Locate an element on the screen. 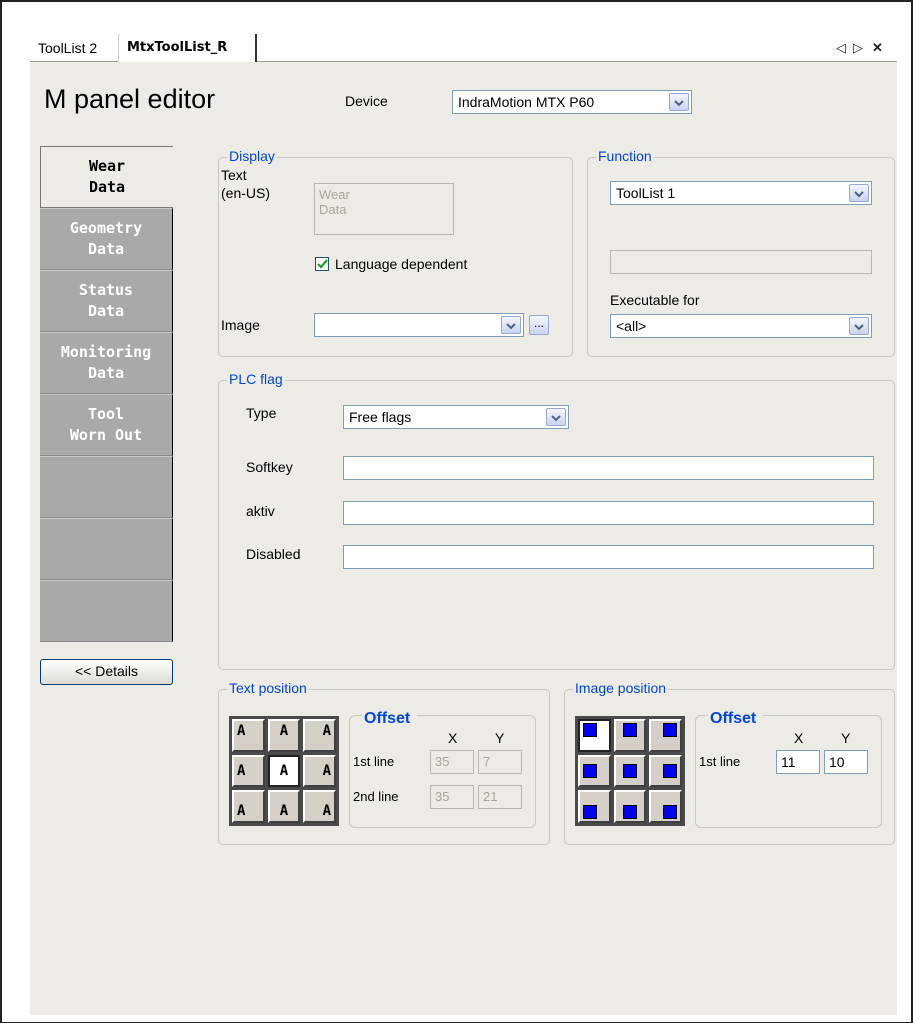 The image size is (913, 1023). align-middle-right: A is located at coordinates (319, 771).